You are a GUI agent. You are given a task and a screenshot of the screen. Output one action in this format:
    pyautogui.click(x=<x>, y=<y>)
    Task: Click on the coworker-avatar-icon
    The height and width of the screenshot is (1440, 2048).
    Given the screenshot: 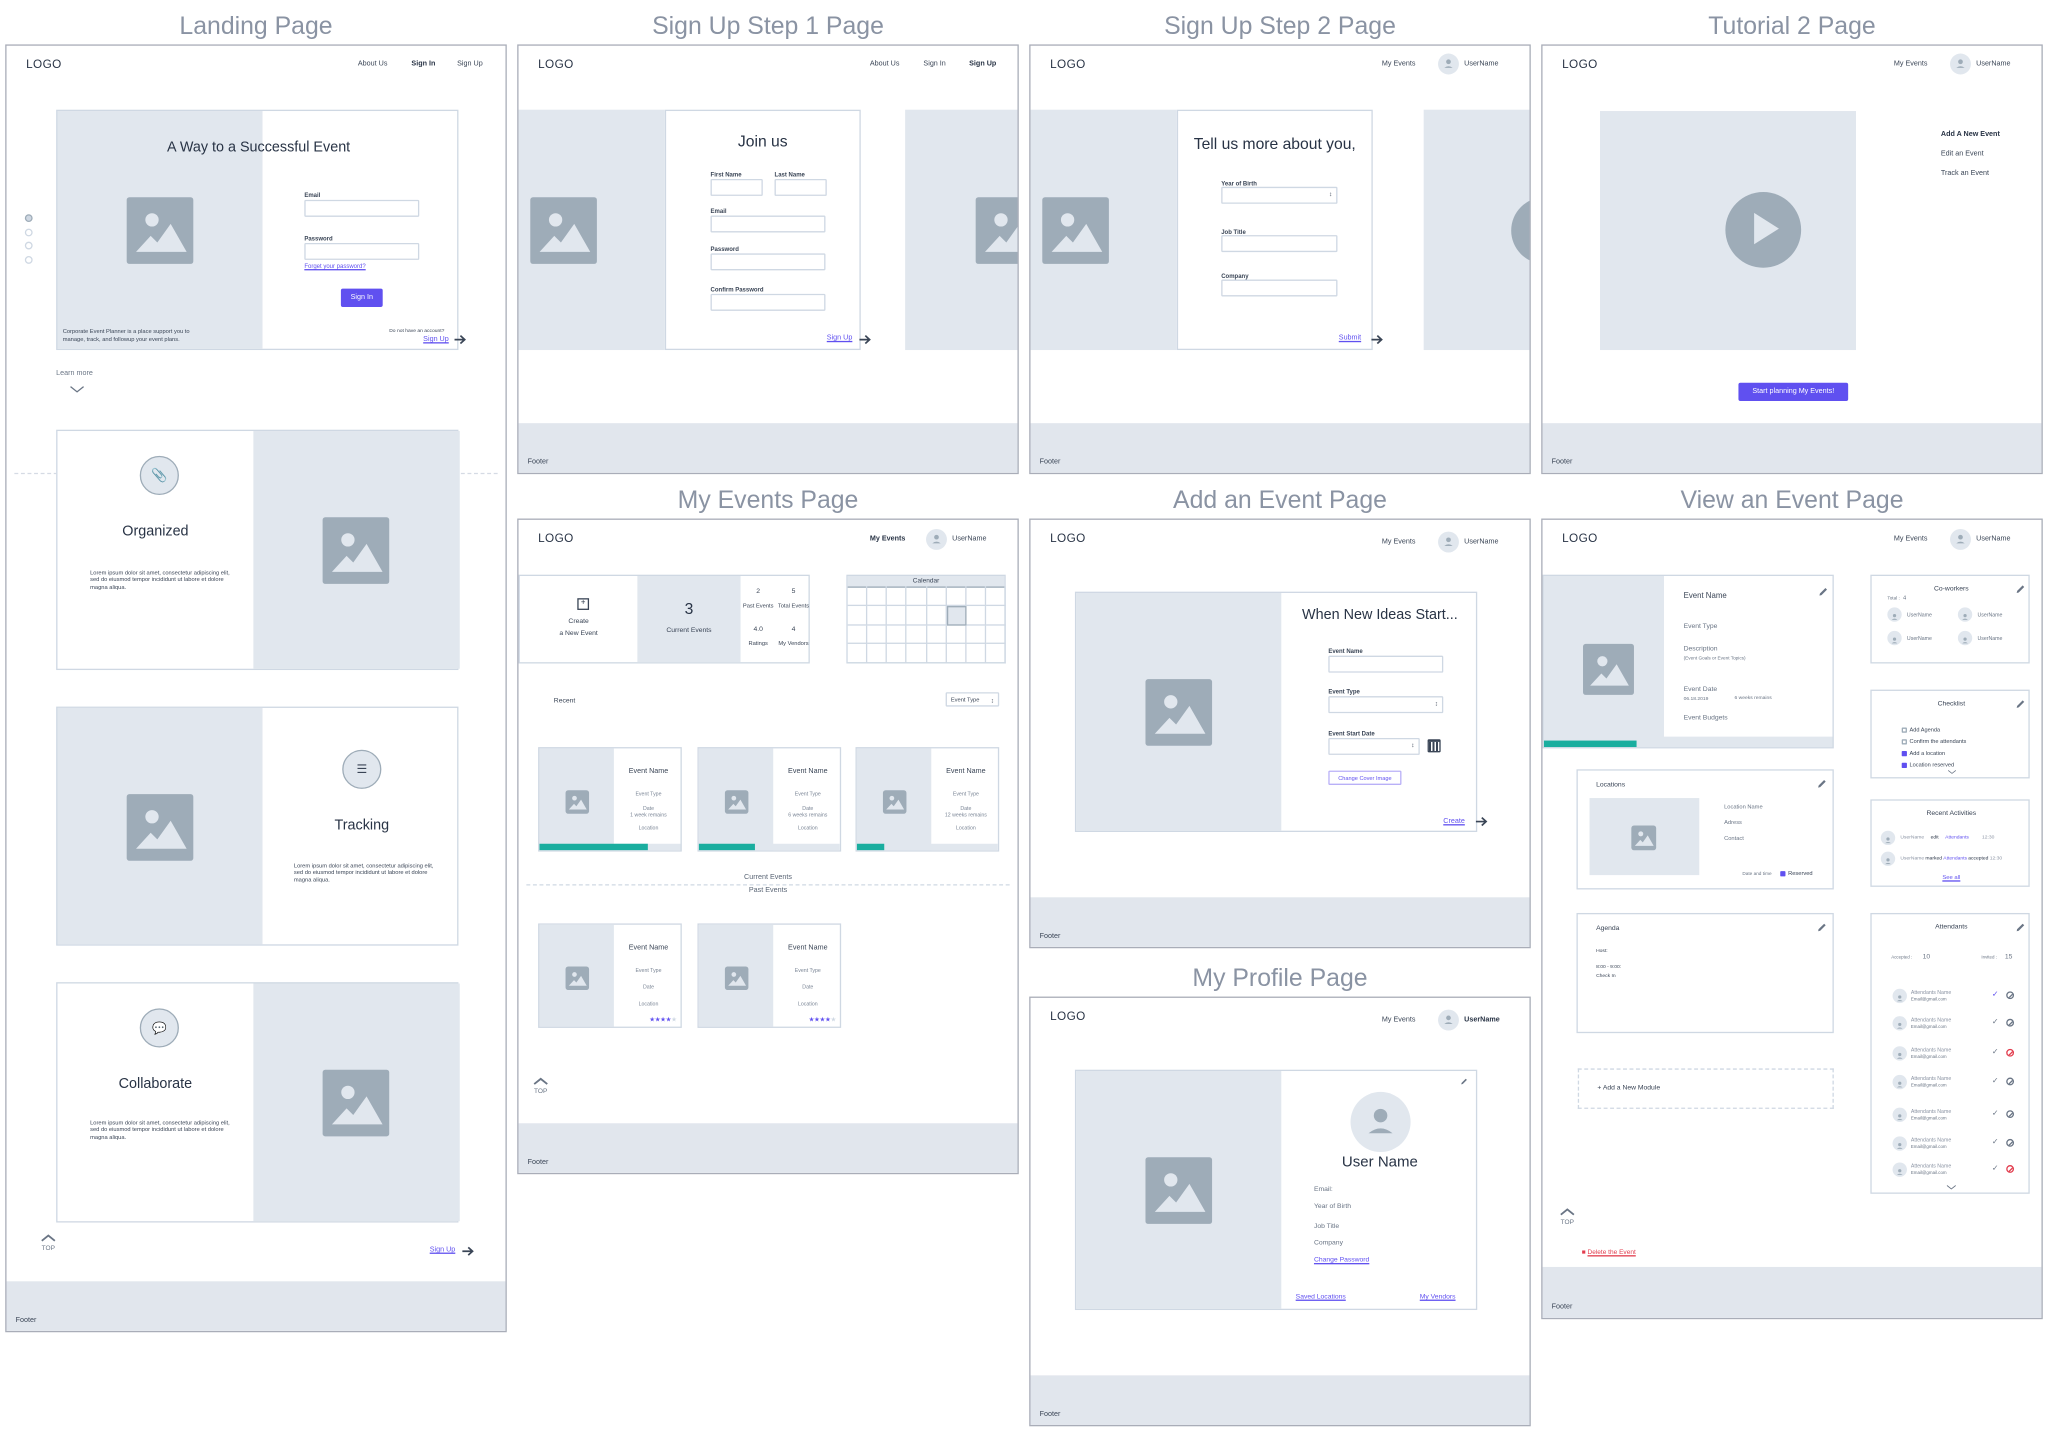 What is the action you would take?
    pyautogui.click(x=1894, y=614)
    